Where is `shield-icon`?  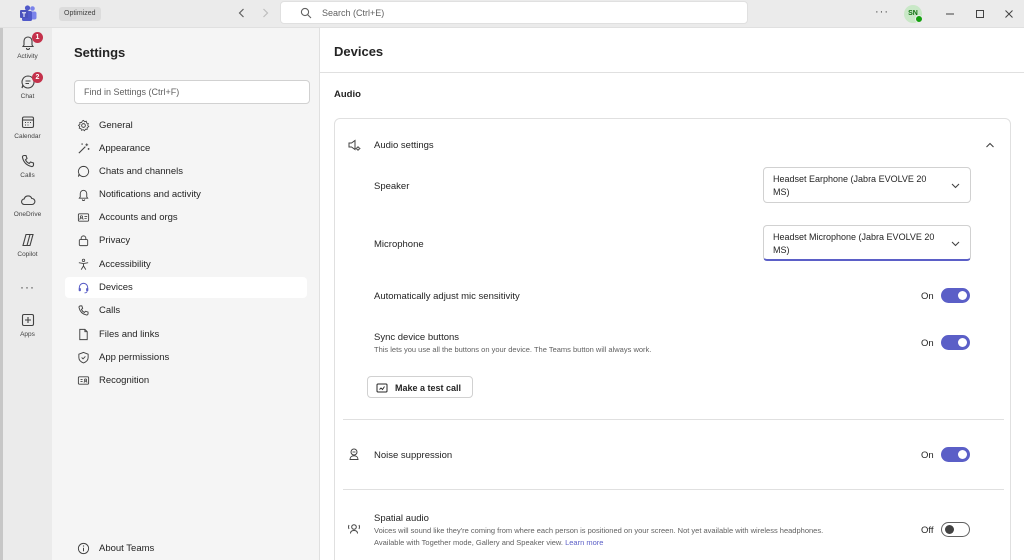 shield-icon is located at coordinates (83, 357).